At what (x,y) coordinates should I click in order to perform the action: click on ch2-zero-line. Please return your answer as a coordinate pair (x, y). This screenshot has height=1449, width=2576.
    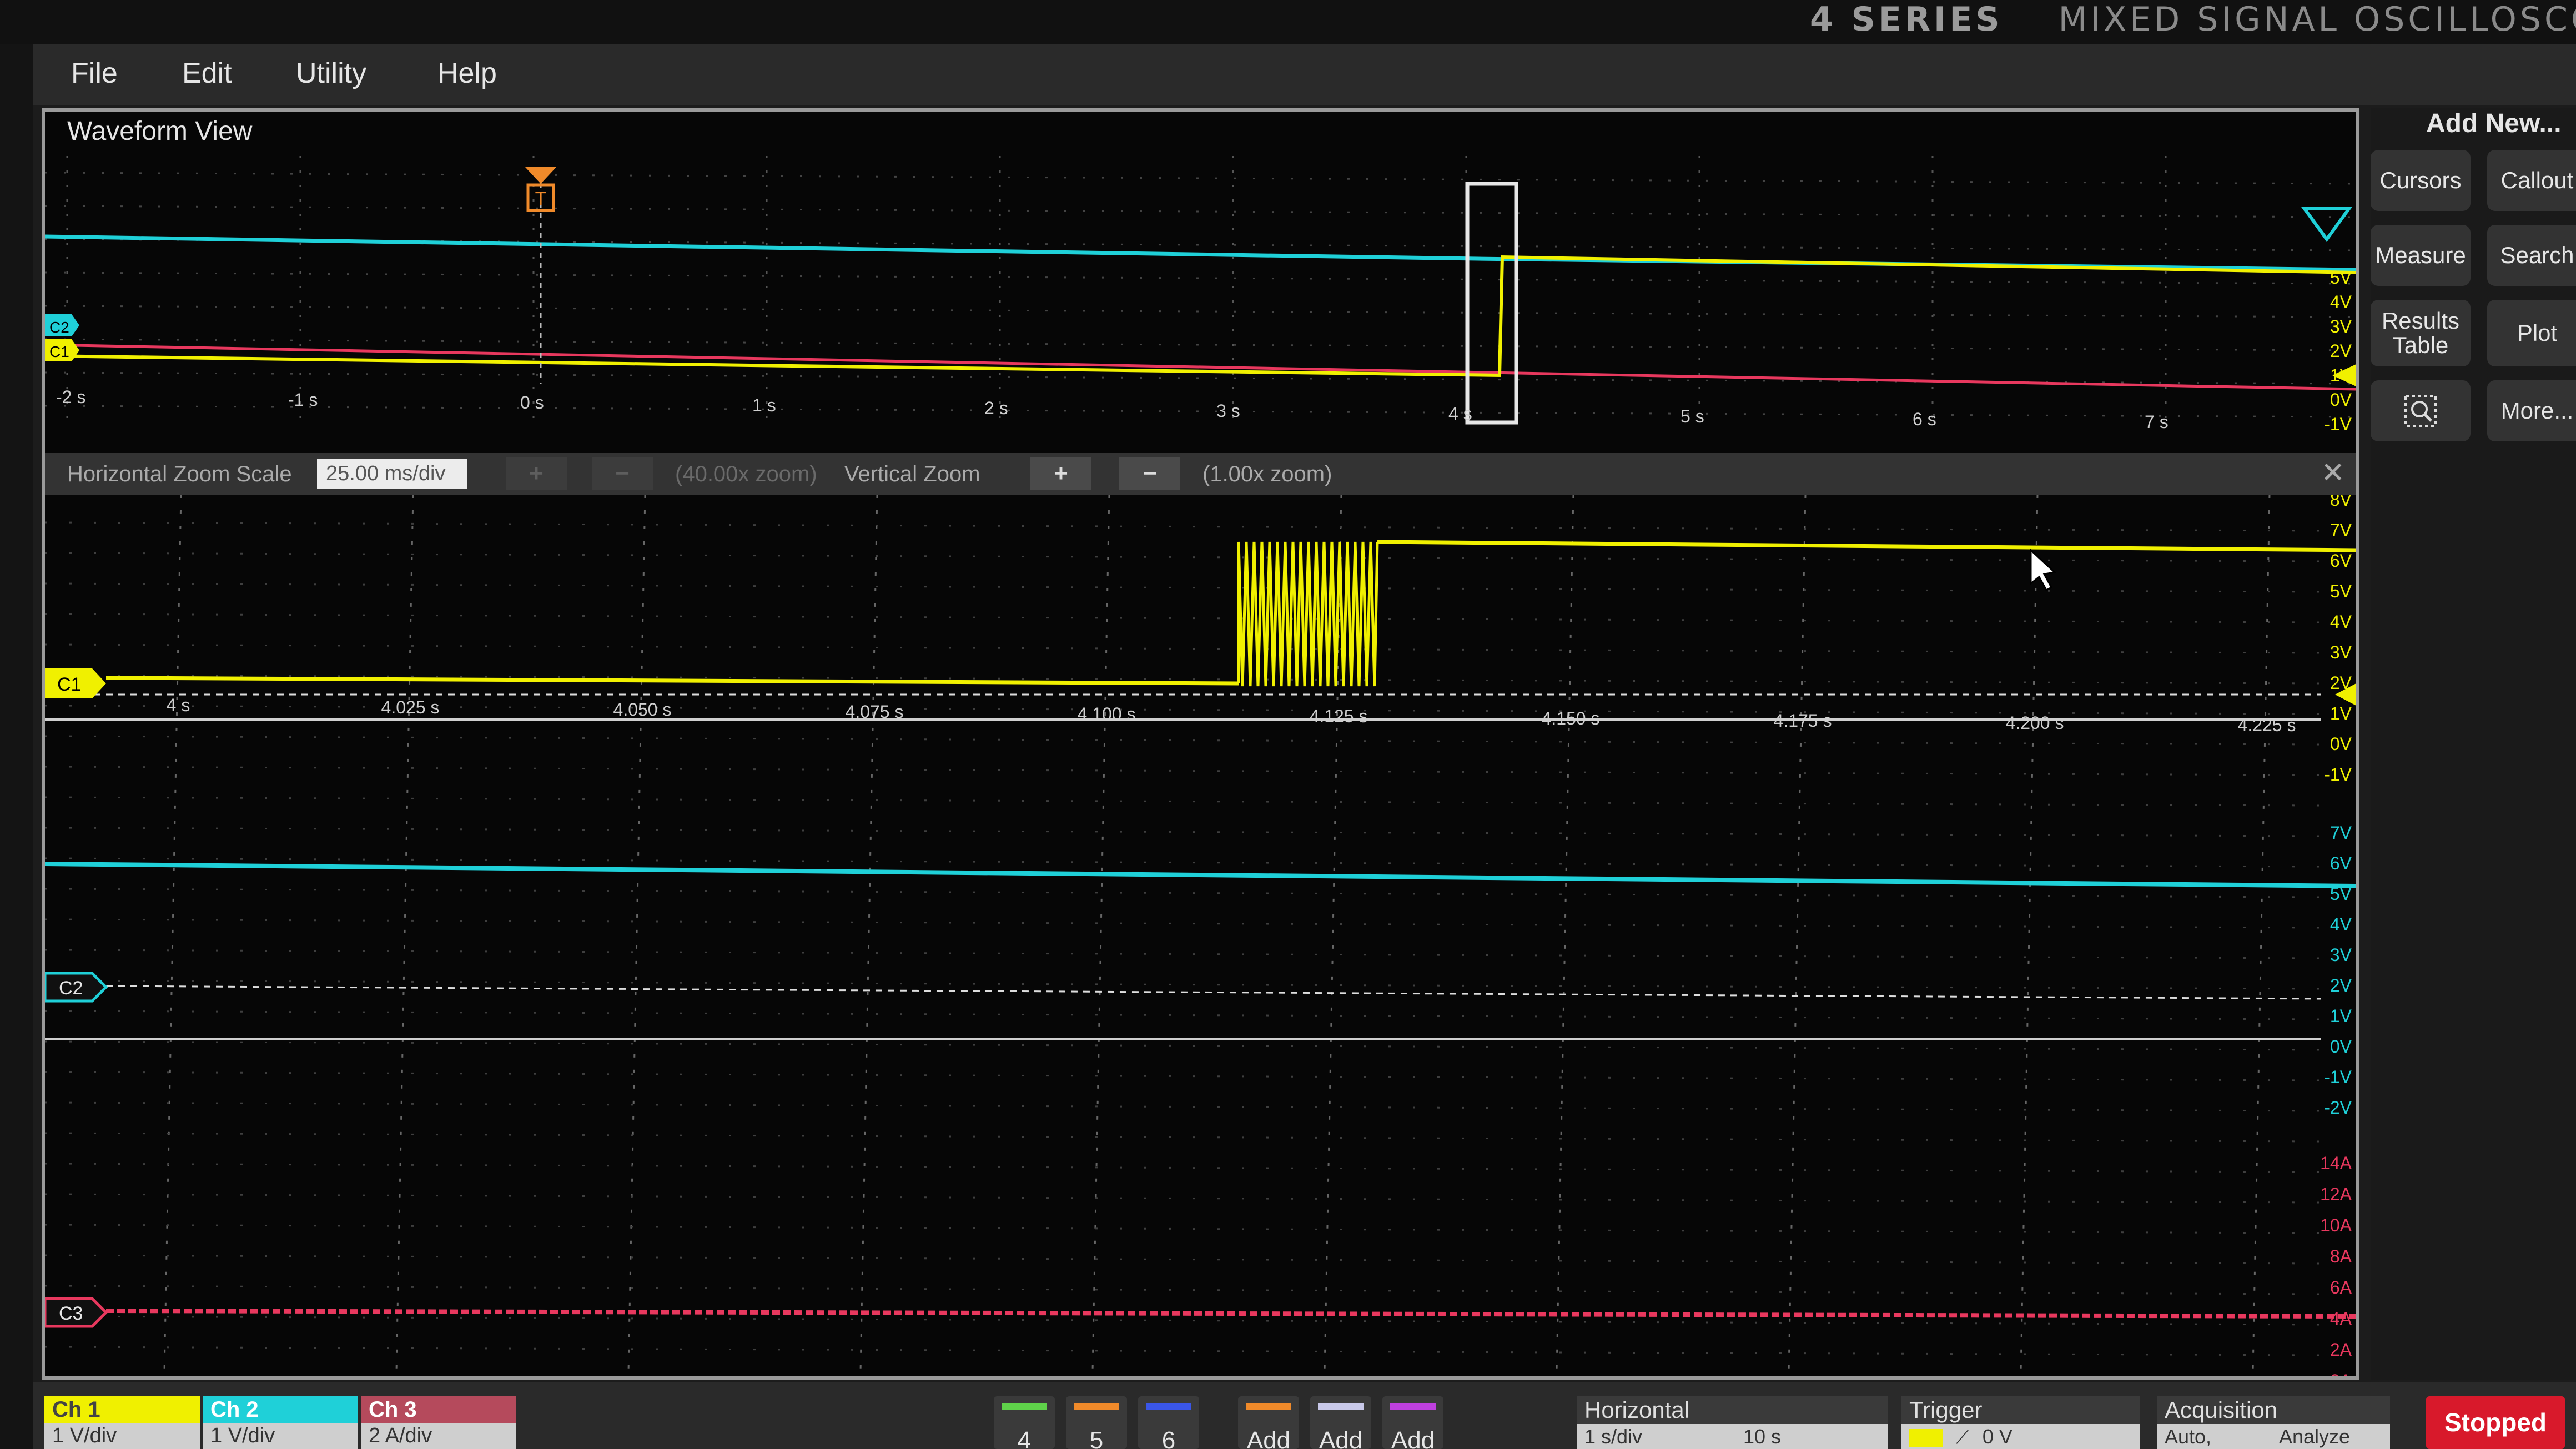
    Looking at the image, I should click on (1213, 993).